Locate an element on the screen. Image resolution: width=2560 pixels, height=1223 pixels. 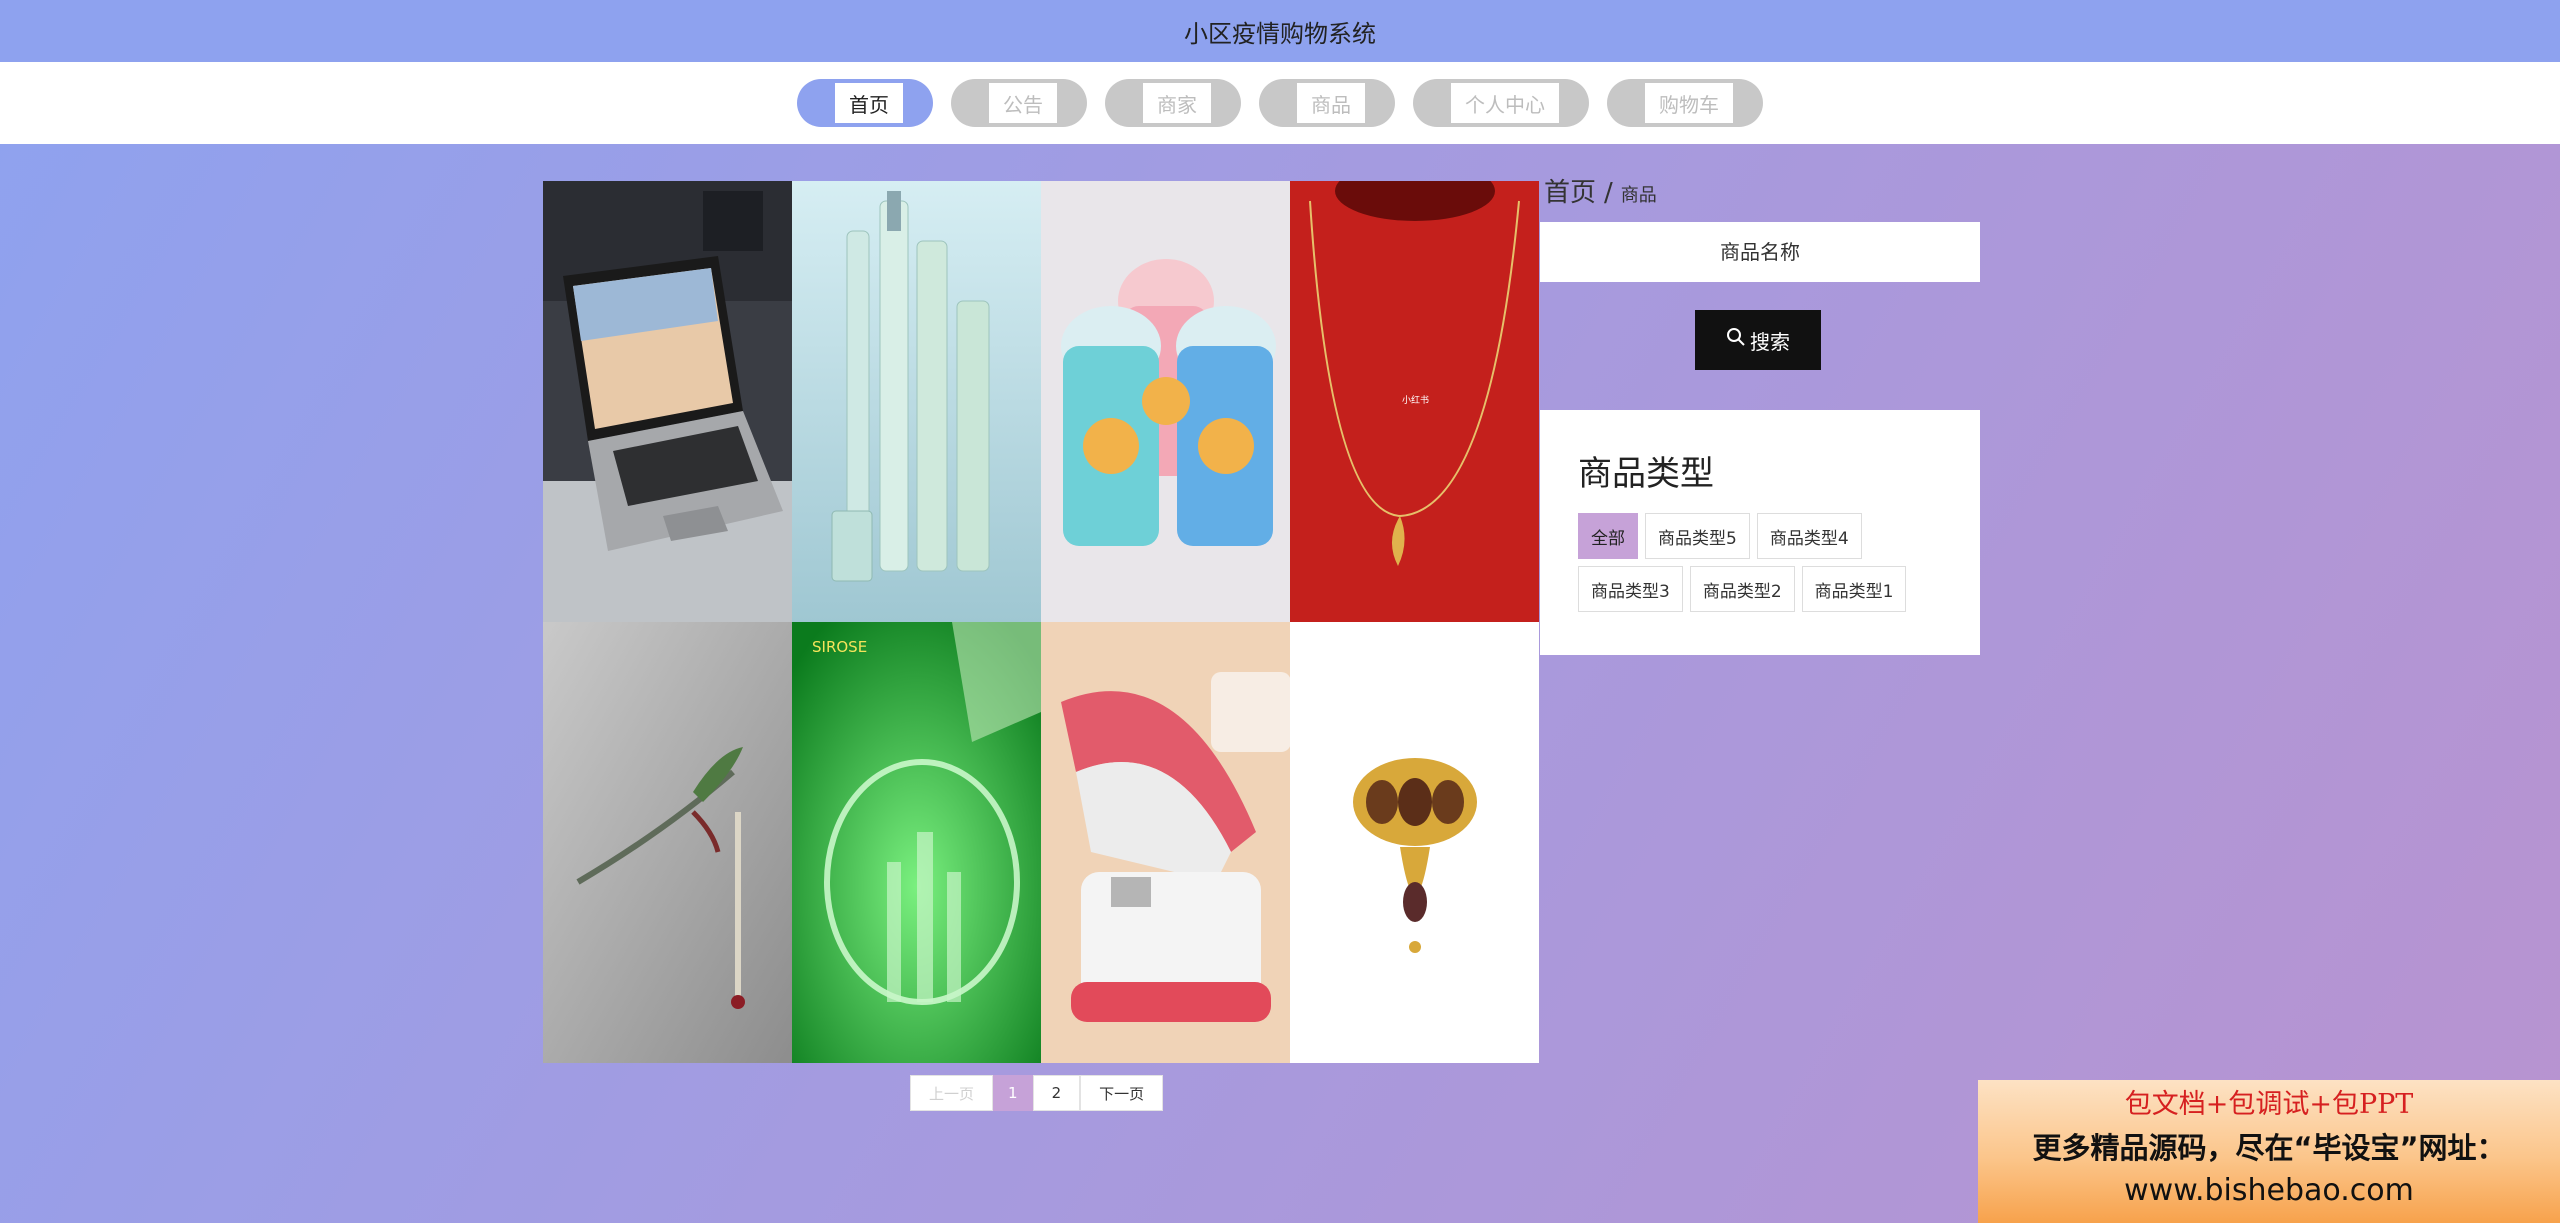
nav-home: 首页 is located at coordinates (865, 103).